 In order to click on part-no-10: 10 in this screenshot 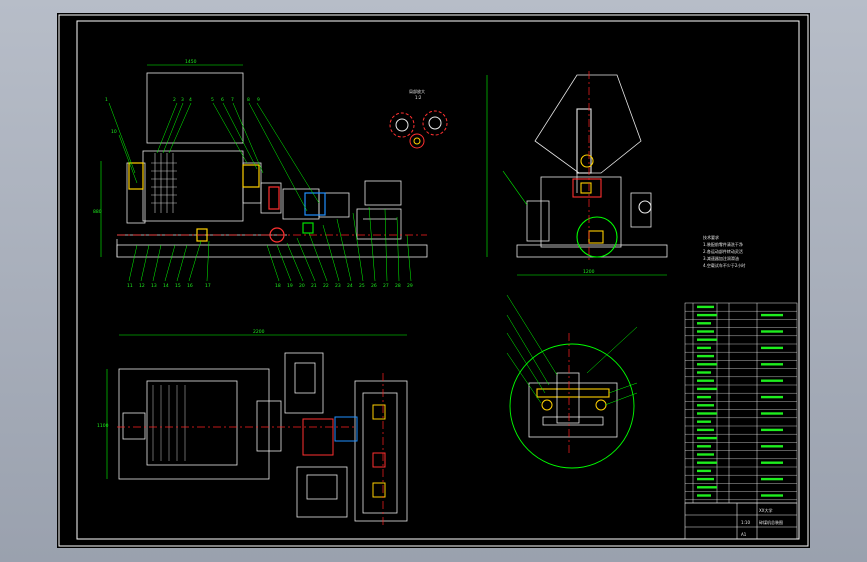, I will do `click(114, 132)`.